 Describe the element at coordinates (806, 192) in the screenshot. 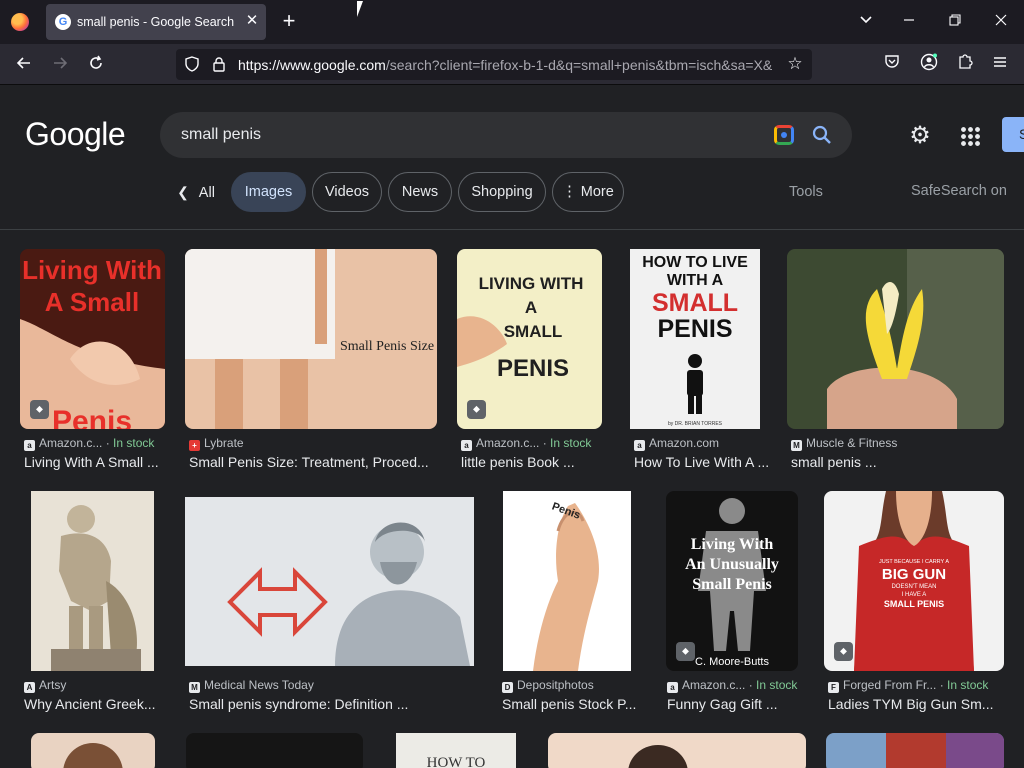

I see `tools-button: Tools` at that location.